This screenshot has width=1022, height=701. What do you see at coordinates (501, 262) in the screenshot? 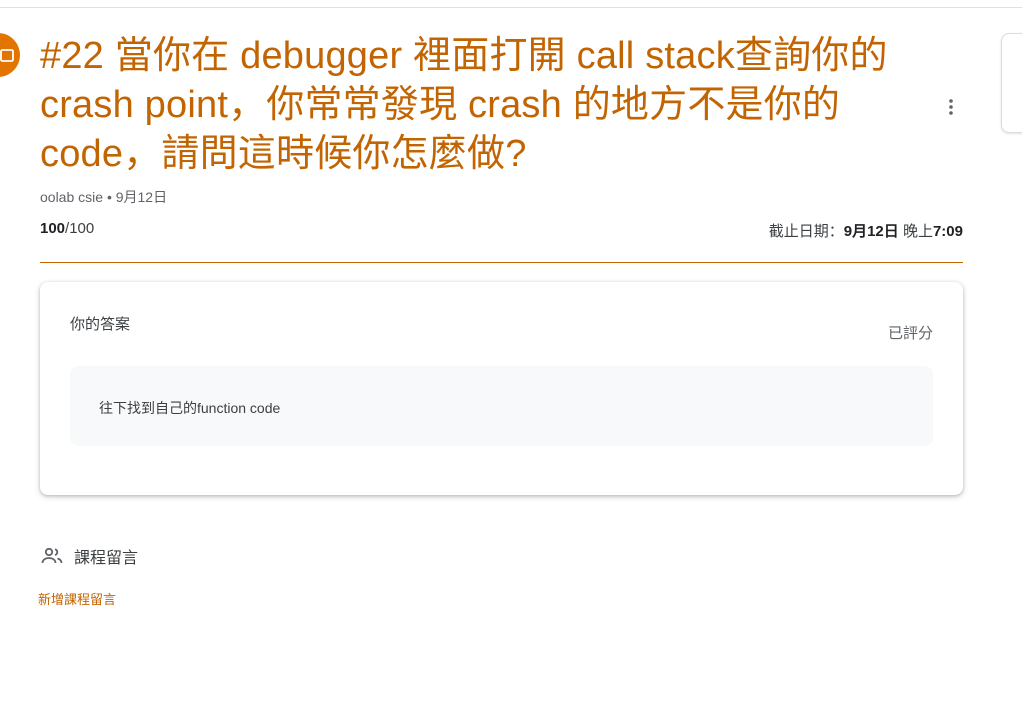
I see `header-divider` at bounding box center [501, 262].